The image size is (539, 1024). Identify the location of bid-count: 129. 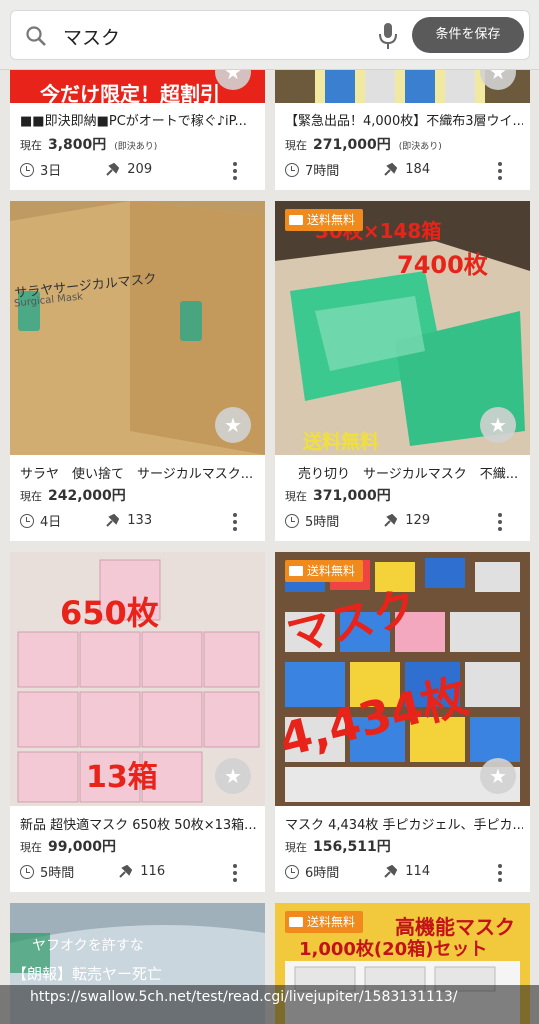
(418, 520).